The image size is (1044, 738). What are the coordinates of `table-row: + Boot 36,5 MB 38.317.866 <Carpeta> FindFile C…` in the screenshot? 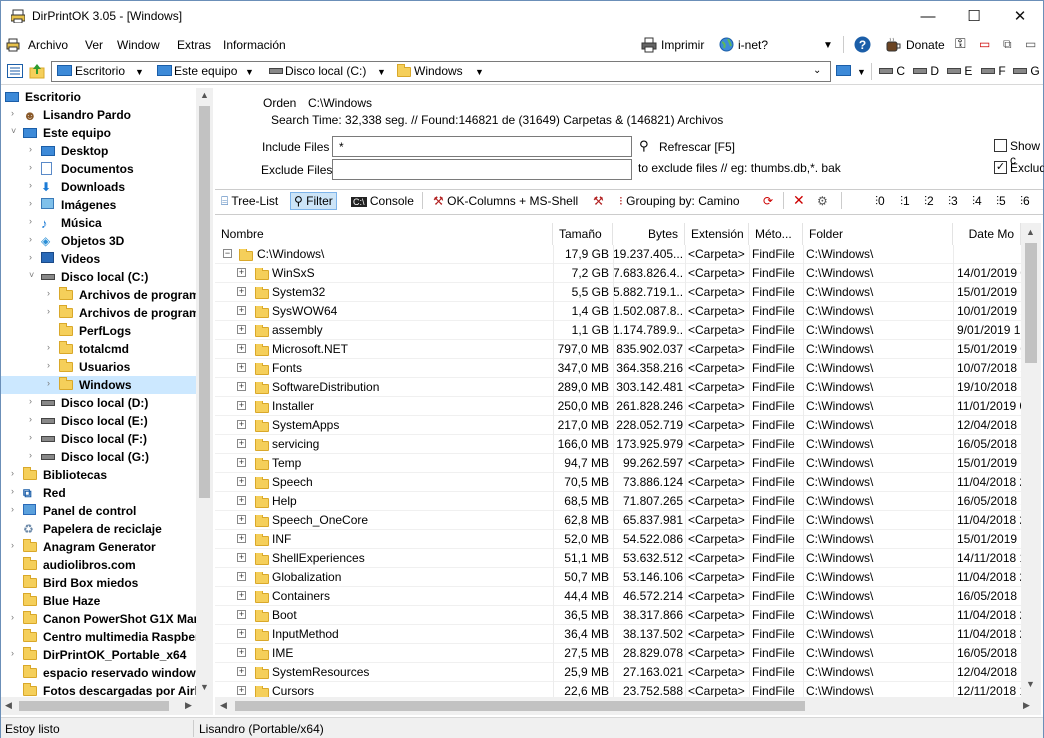 It's located at (618, 615).